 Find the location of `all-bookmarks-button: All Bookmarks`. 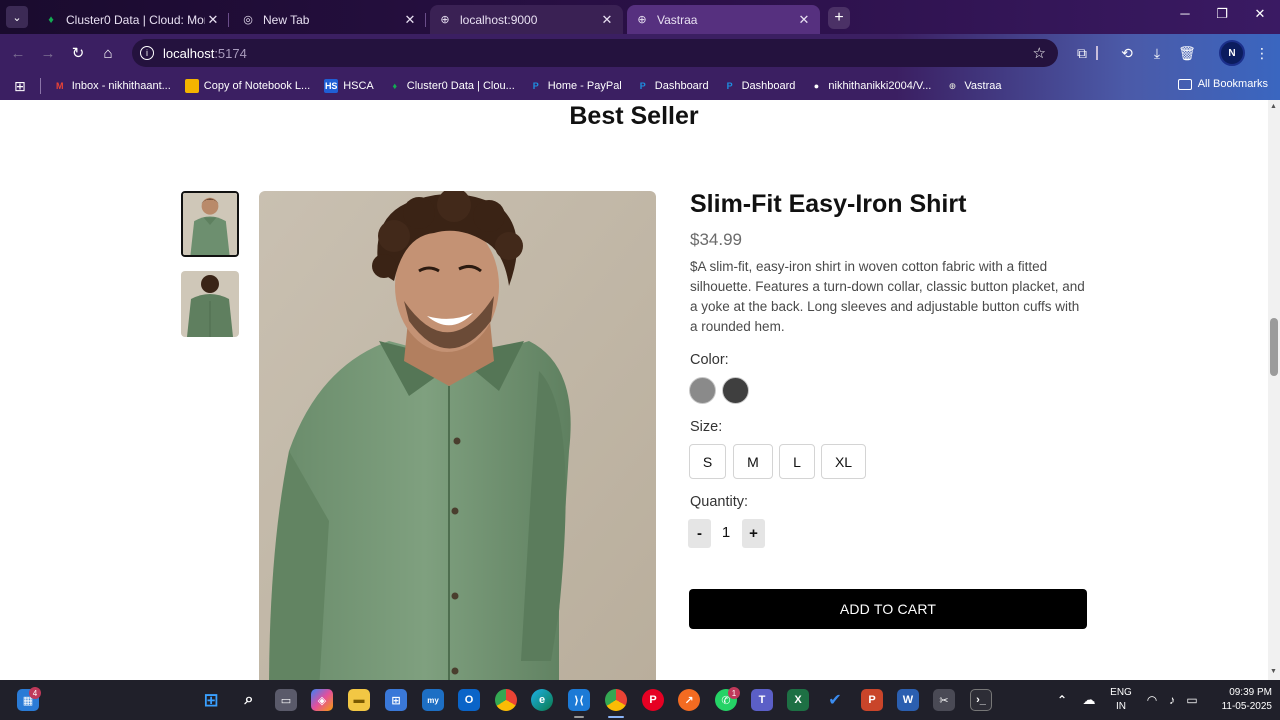

all-bookmarks-button: All Bookmarks is located at coordinates (1222, 84).